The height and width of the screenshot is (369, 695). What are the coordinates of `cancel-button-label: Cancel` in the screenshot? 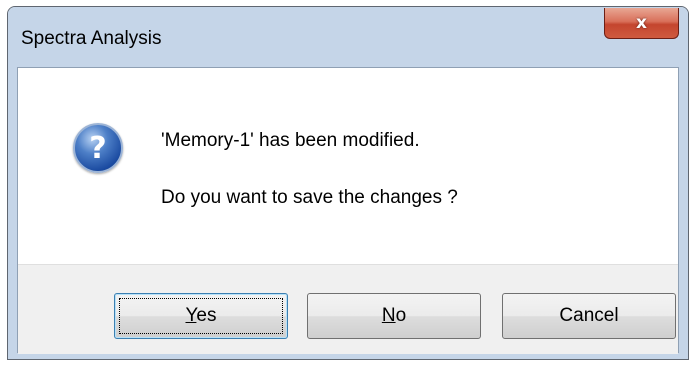 It's located at (589, 315).